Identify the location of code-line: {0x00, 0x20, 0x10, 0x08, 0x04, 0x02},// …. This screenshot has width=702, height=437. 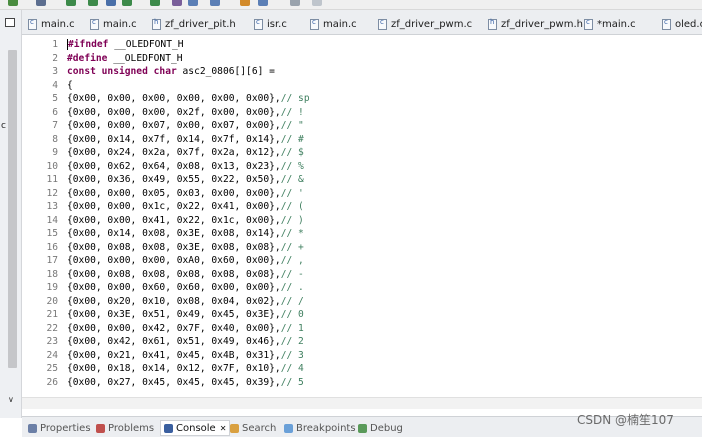
(185, 302).